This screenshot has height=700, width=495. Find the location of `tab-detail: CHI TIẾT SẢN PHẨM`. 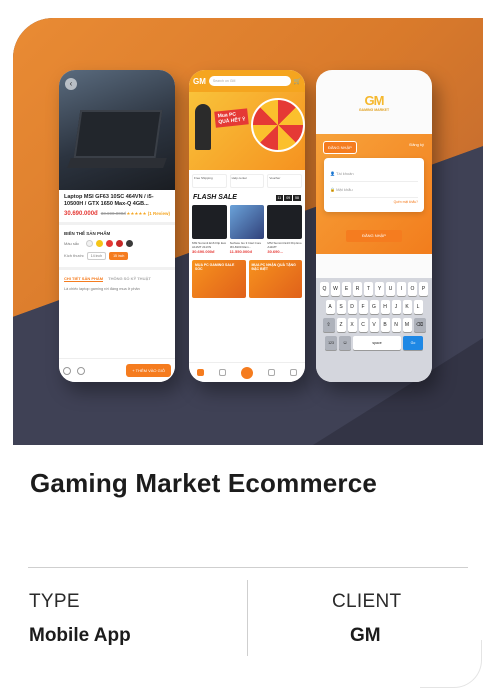

tab-detail: CHI TIẾT SẢN PHẨM is located at coordinates (84, 278).